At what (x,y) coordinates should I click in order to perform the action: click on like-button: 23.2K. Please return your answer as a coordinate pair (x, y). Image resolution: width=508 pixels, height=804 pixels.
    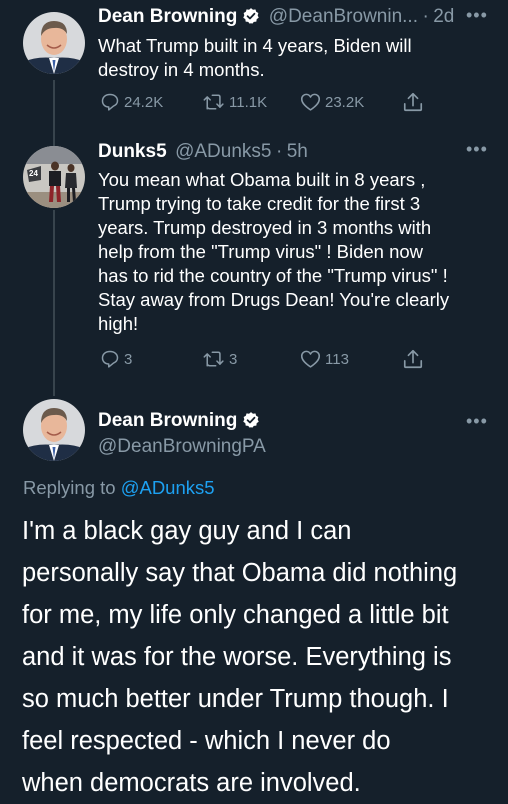
    Looking at the image, I should click on (332, 102).